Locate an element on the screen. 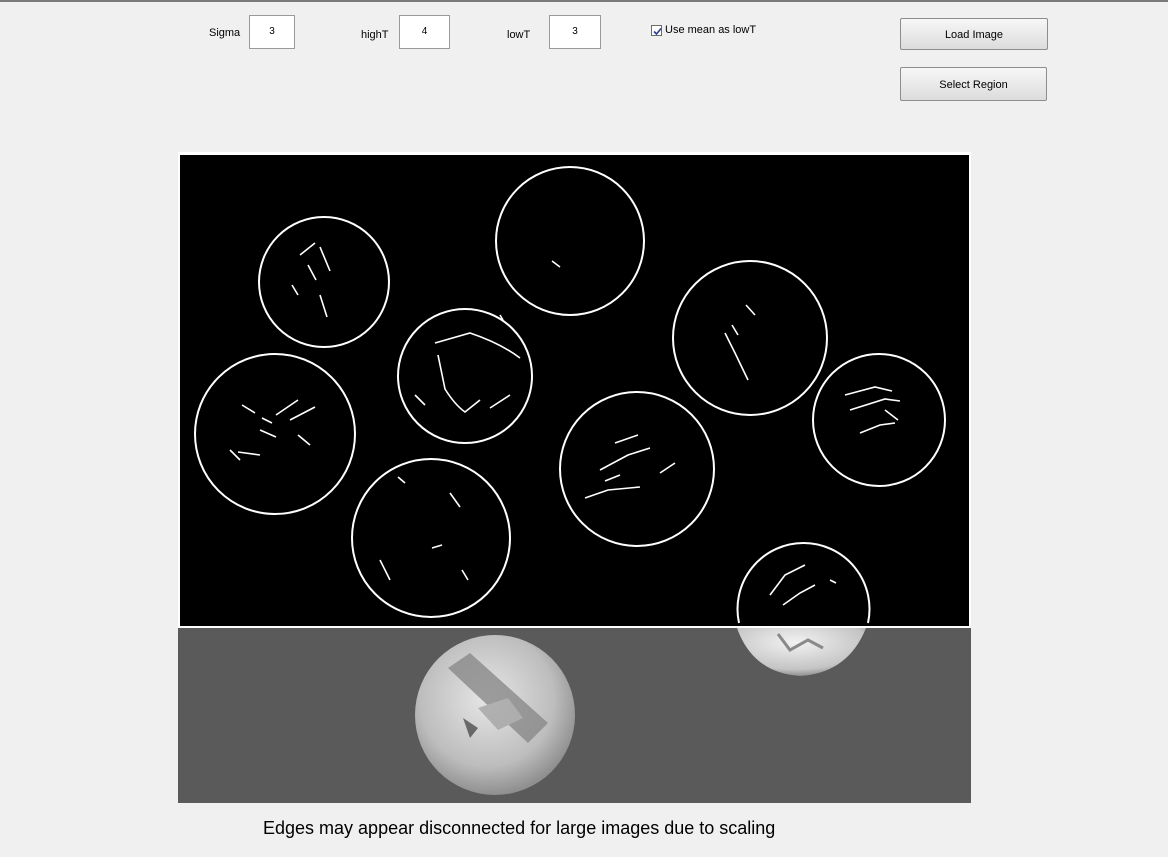 Image resolution: width=1168 pixels, height=857 pixels. lowt-input: 3 is located at coordinates (575, 32).